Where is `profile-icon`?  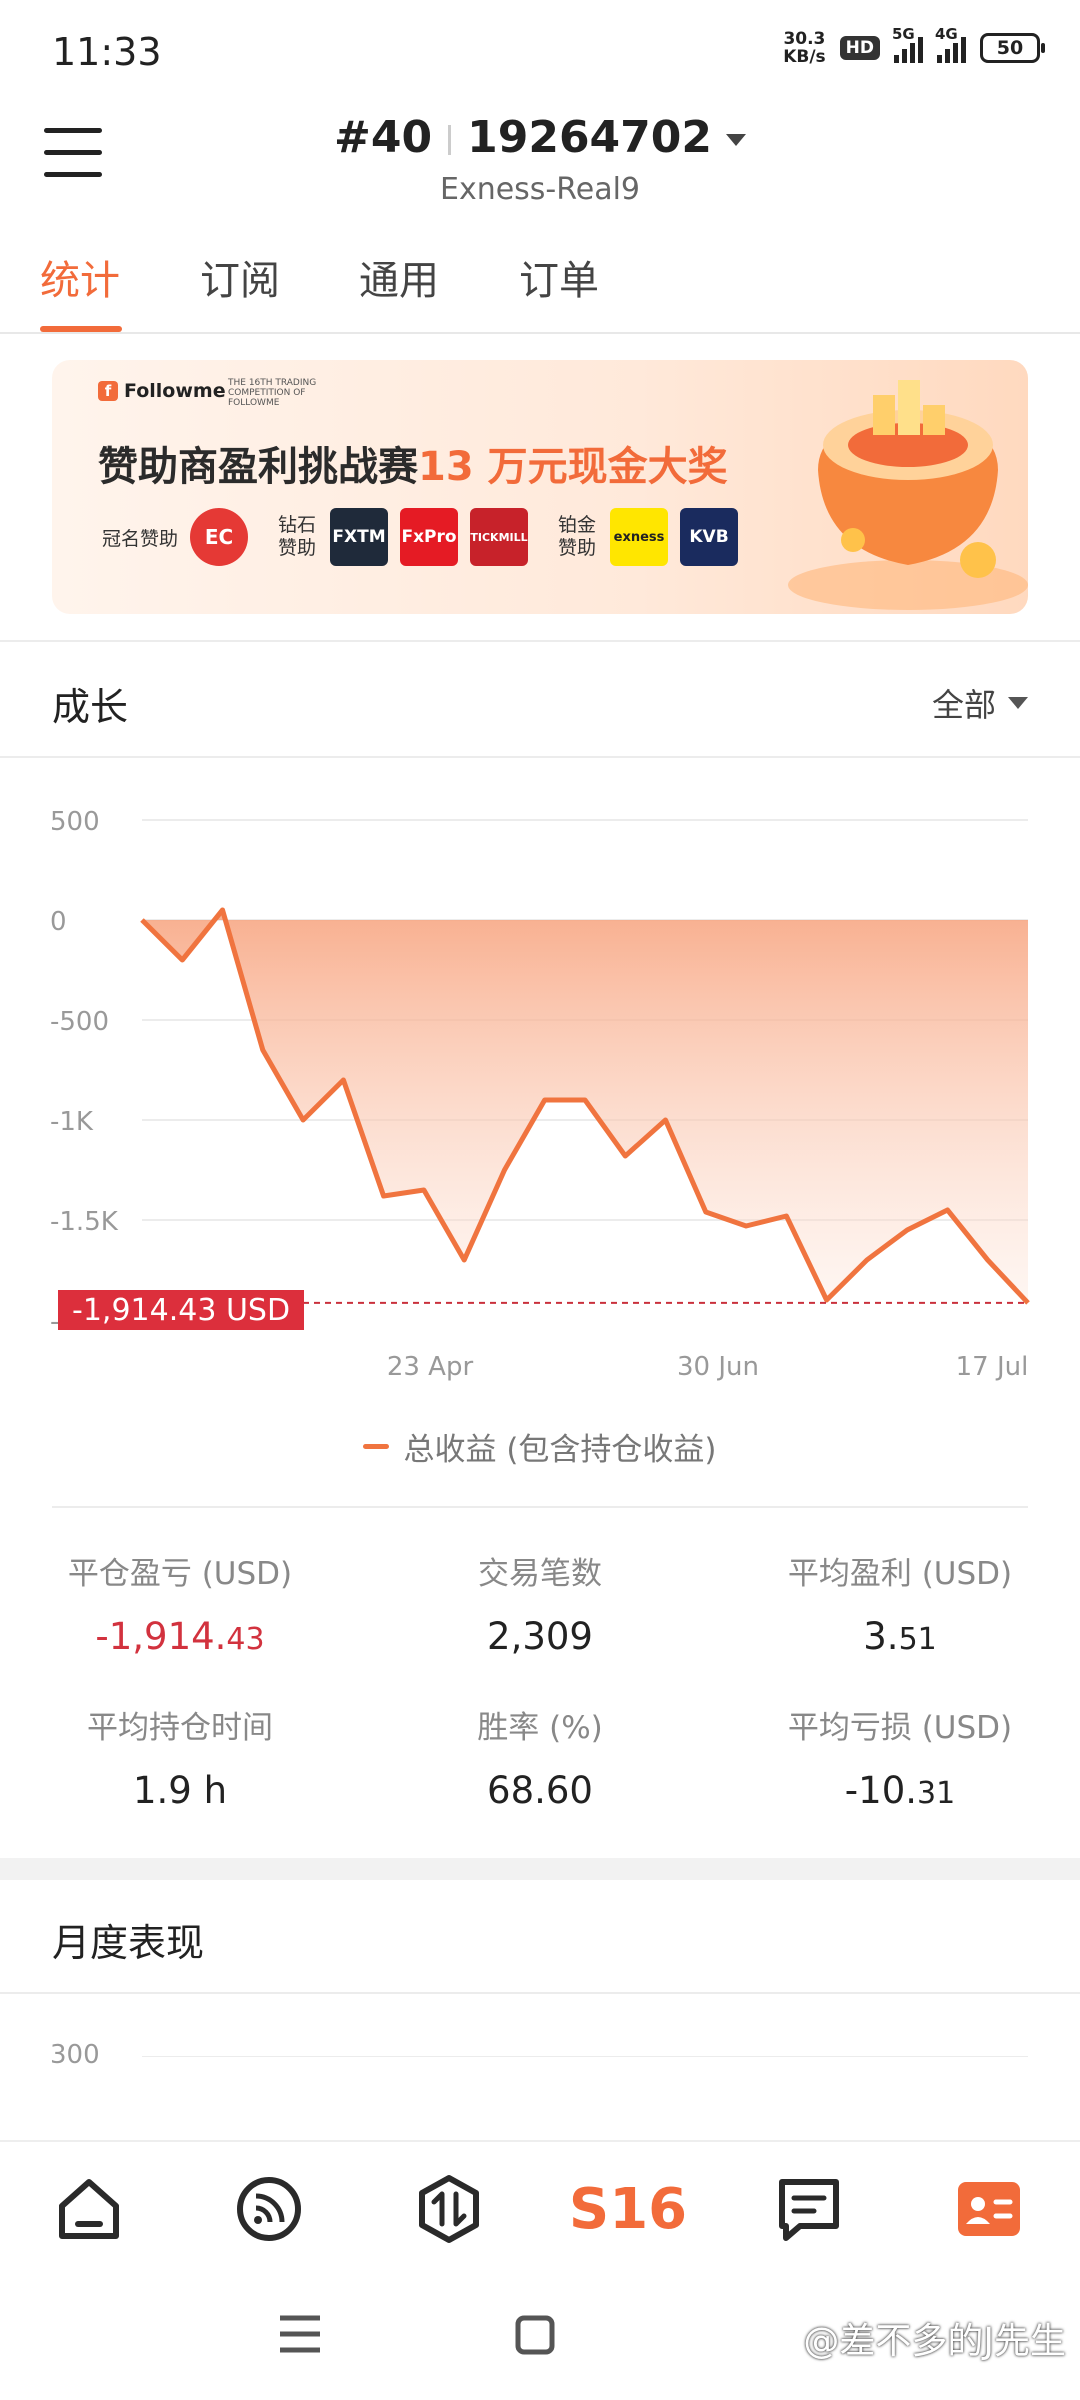 profile-icon is located at coordinates (989, 2209).